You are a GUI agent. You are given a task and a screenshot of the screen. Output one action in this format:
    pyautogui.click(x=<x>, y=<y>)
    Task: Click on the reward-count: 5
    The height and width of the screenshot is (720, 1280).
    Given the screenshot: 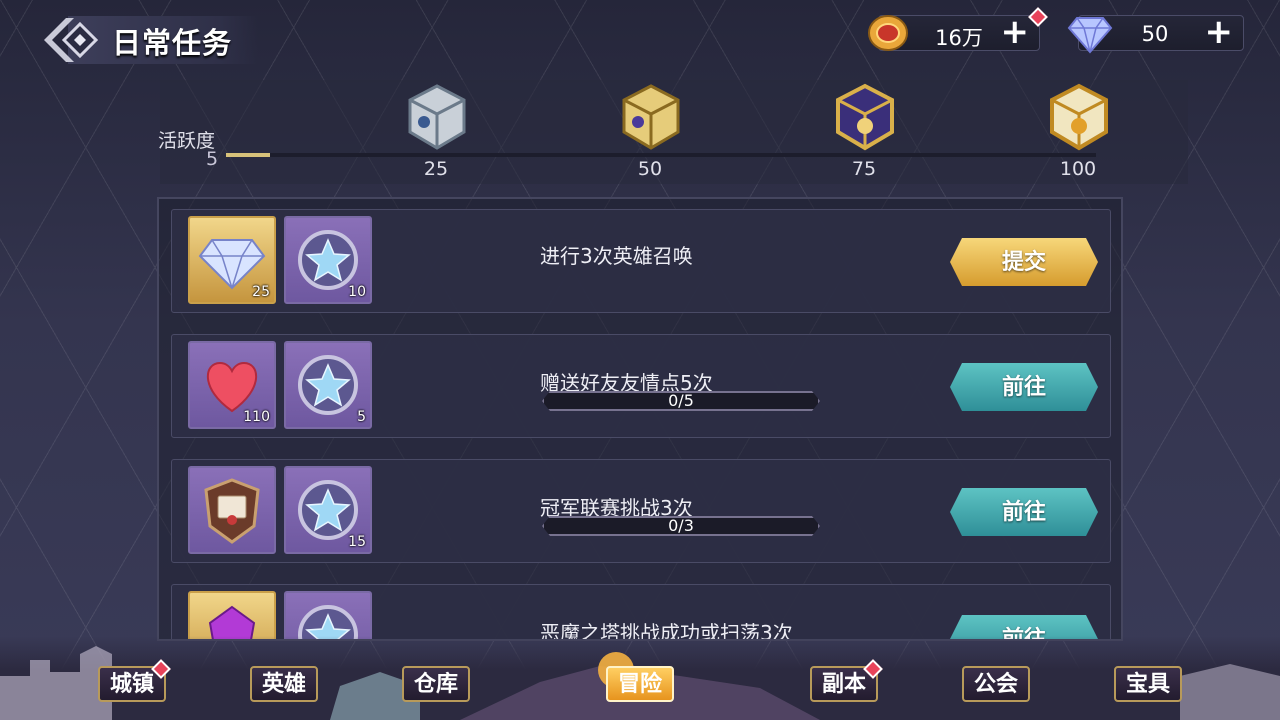 What is the action you would take?
    pyautogui.click(x=361, y=417)
    